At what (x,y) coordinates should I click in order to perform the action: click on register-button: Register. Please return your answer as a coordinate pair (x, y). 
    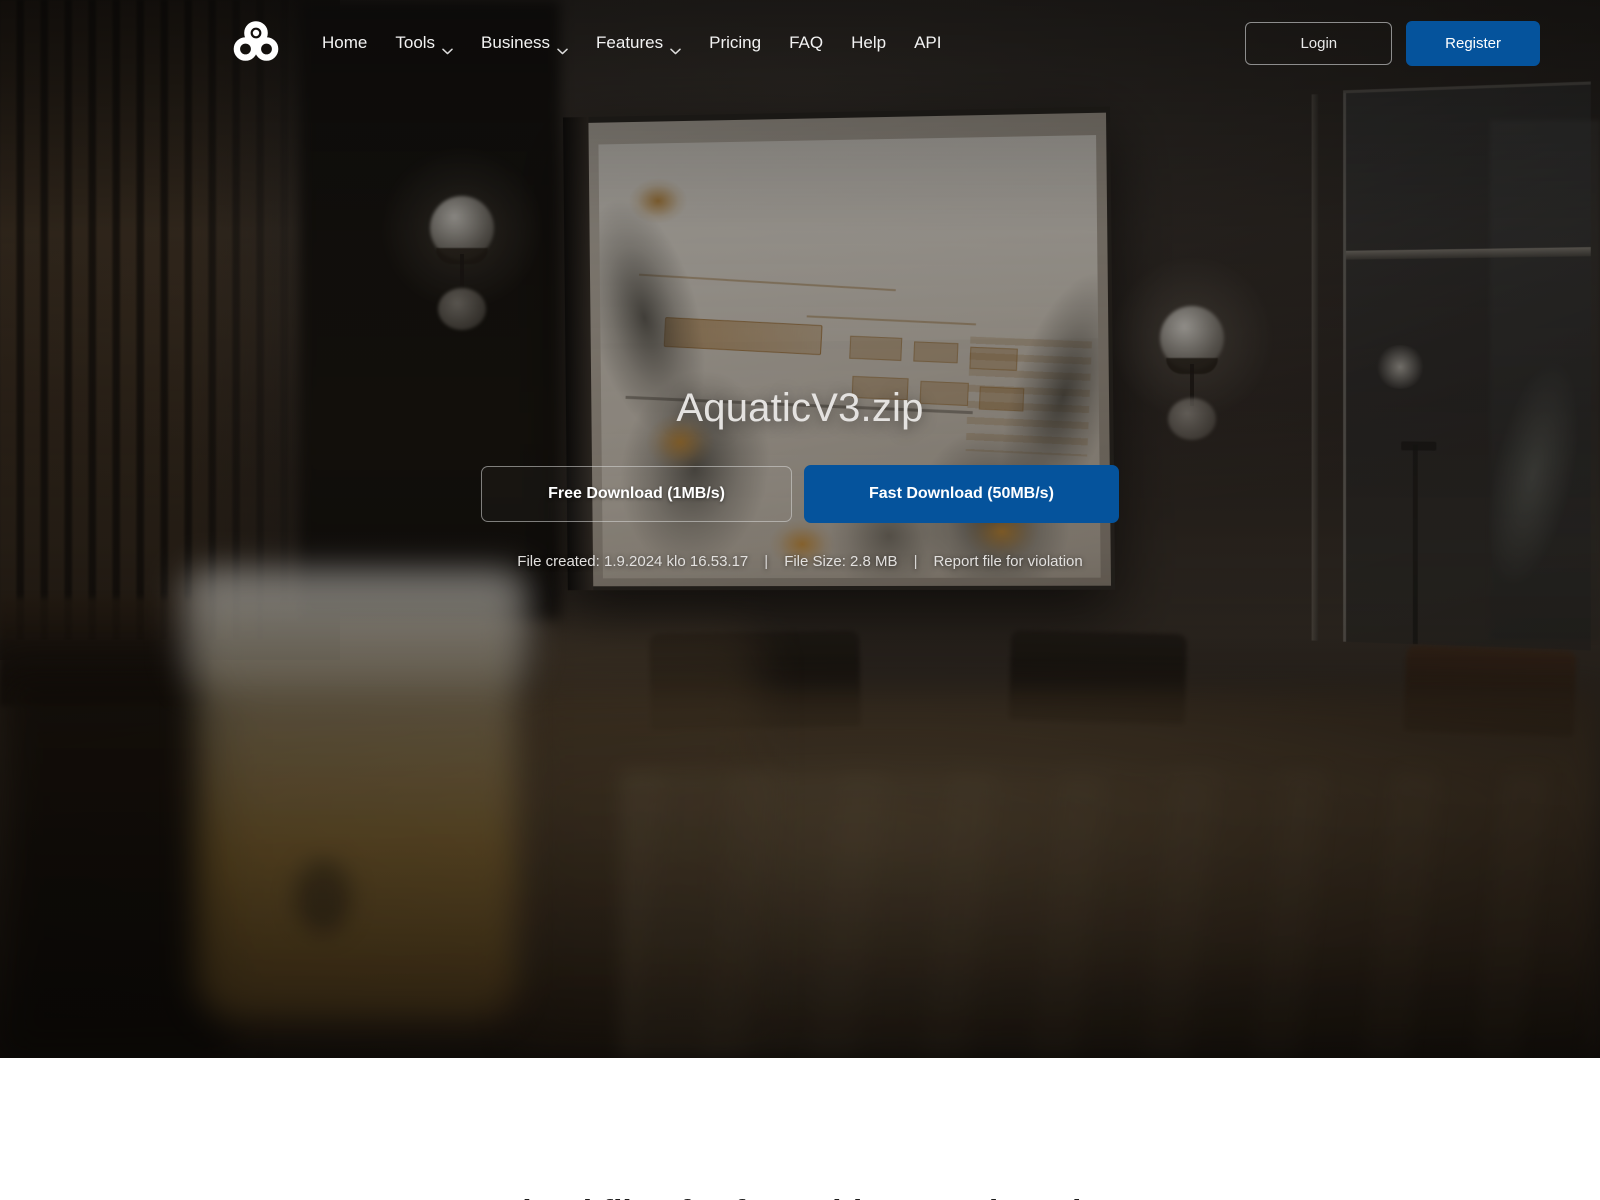
    Looking at the image, I should click on (1473, 43).